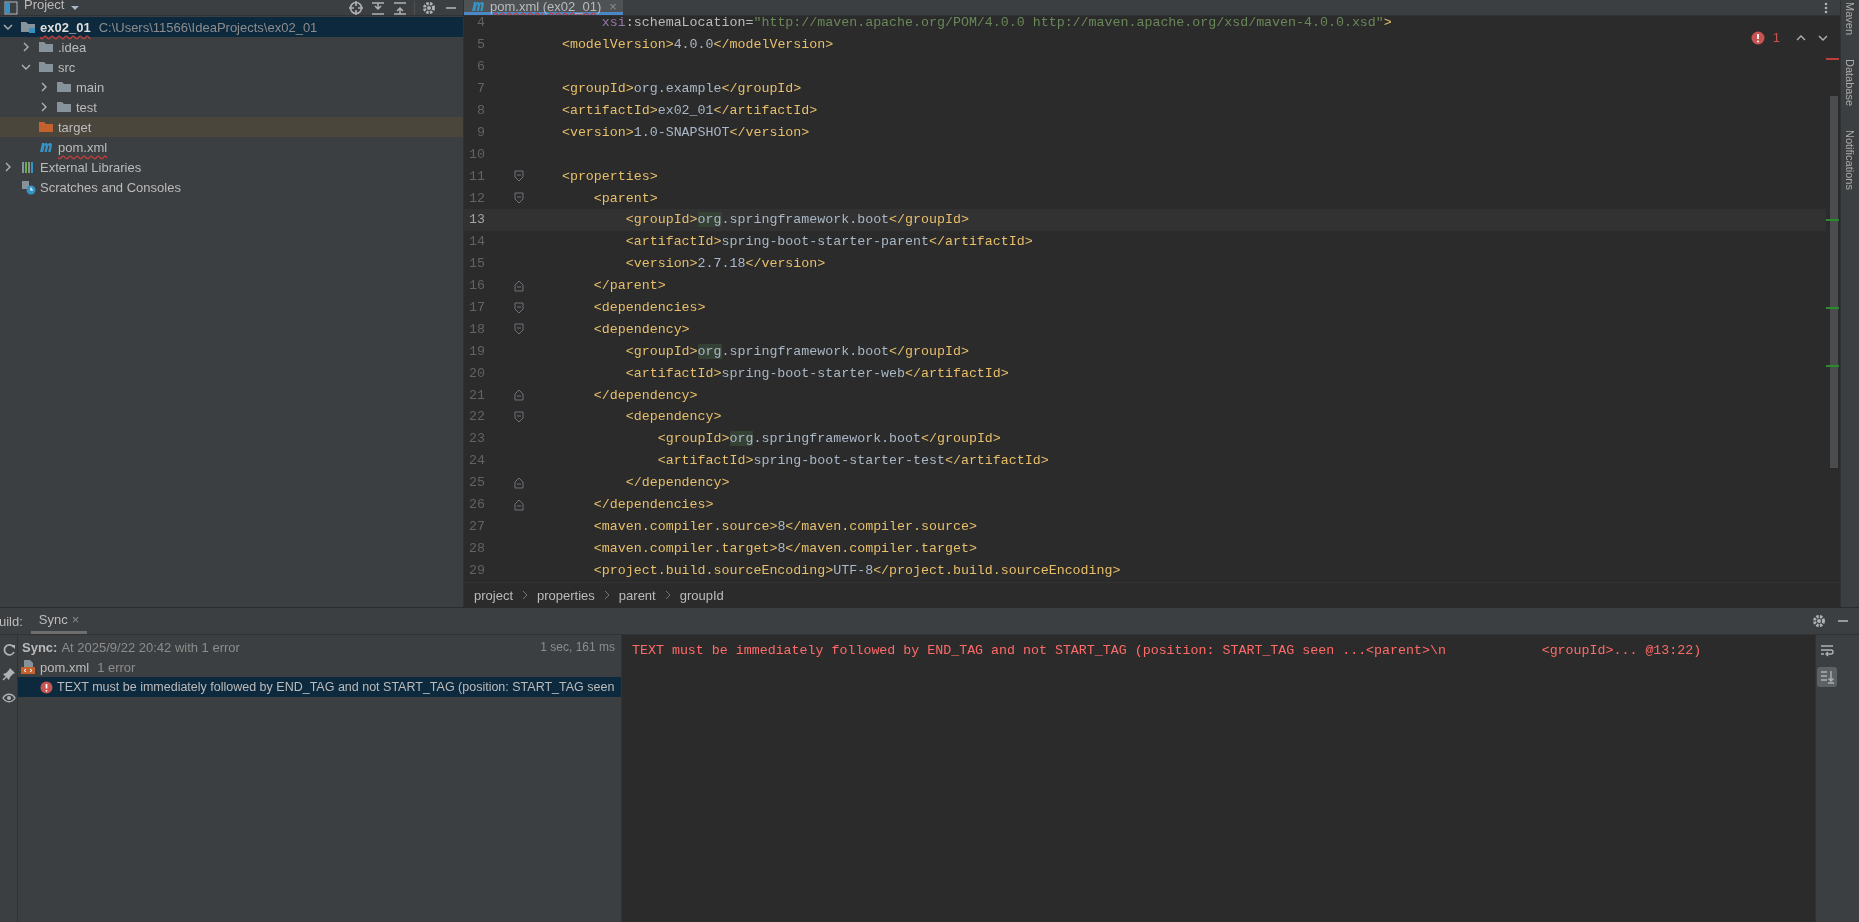  I want to click on path-text: C:\Users\11566\IdeaProjects\ex02_01, so click(208, 27).